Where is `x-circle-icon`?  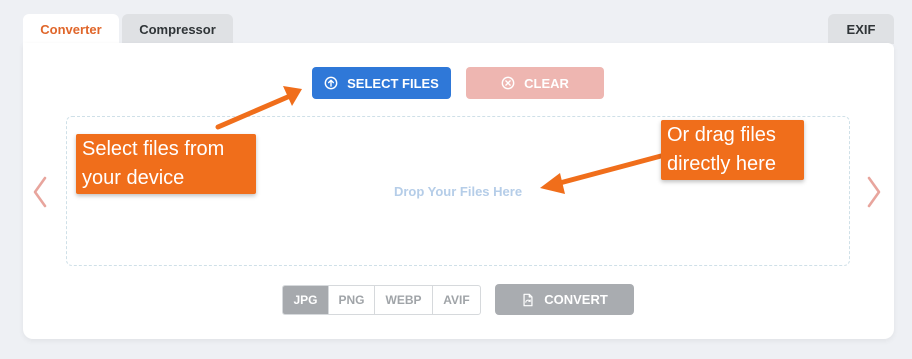
x-circle-icon is located at coordinates (508, 83).